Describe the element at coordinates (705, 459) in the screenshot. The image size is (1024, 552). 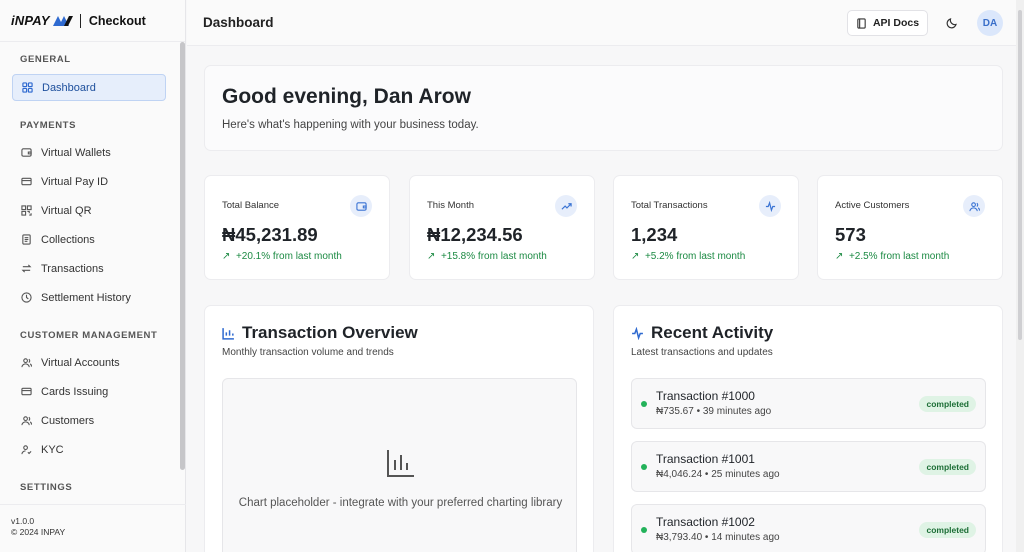
I see `activity-title: Transaction #1001` at that location.